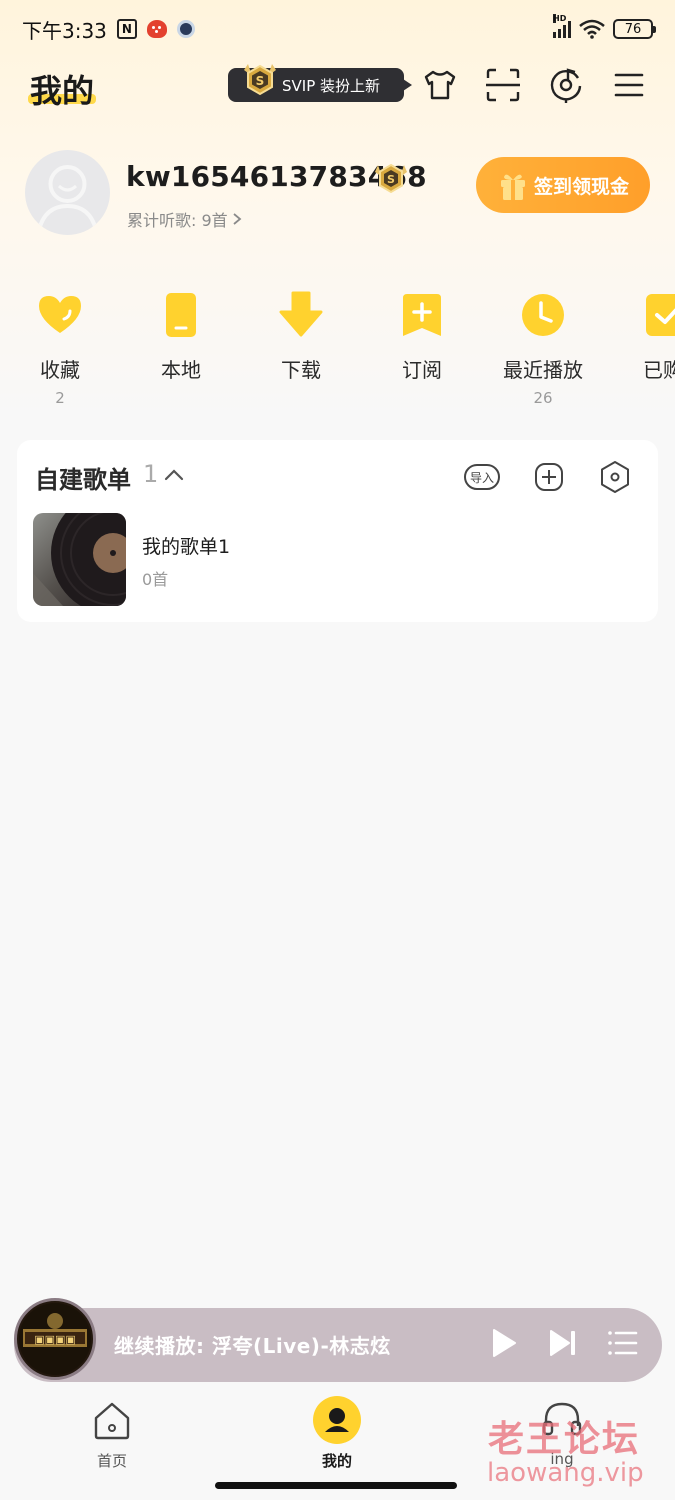  Describe the element at coordinates (513, 187) in the screenshot. I see `gift-icon` at that location.